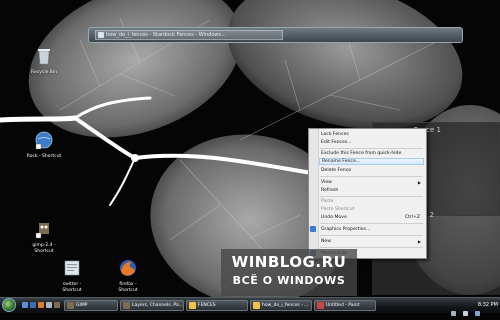  Describe the element at coordinates (49, 305) in the screenshot. I see `quicklaunch-icon` at that location.